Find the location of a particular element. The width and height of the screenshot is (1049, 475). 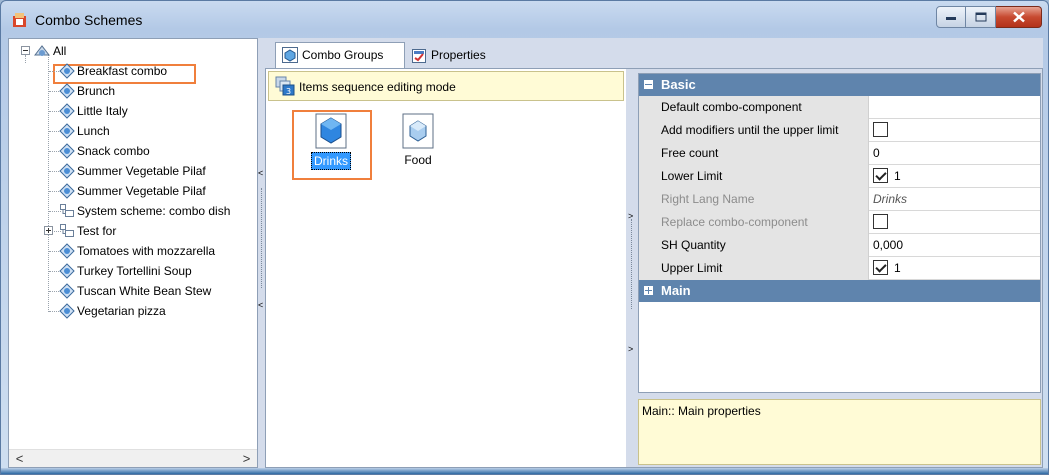

property-row: Add modifiers until the upper limit is located at coordinates (839, 130).